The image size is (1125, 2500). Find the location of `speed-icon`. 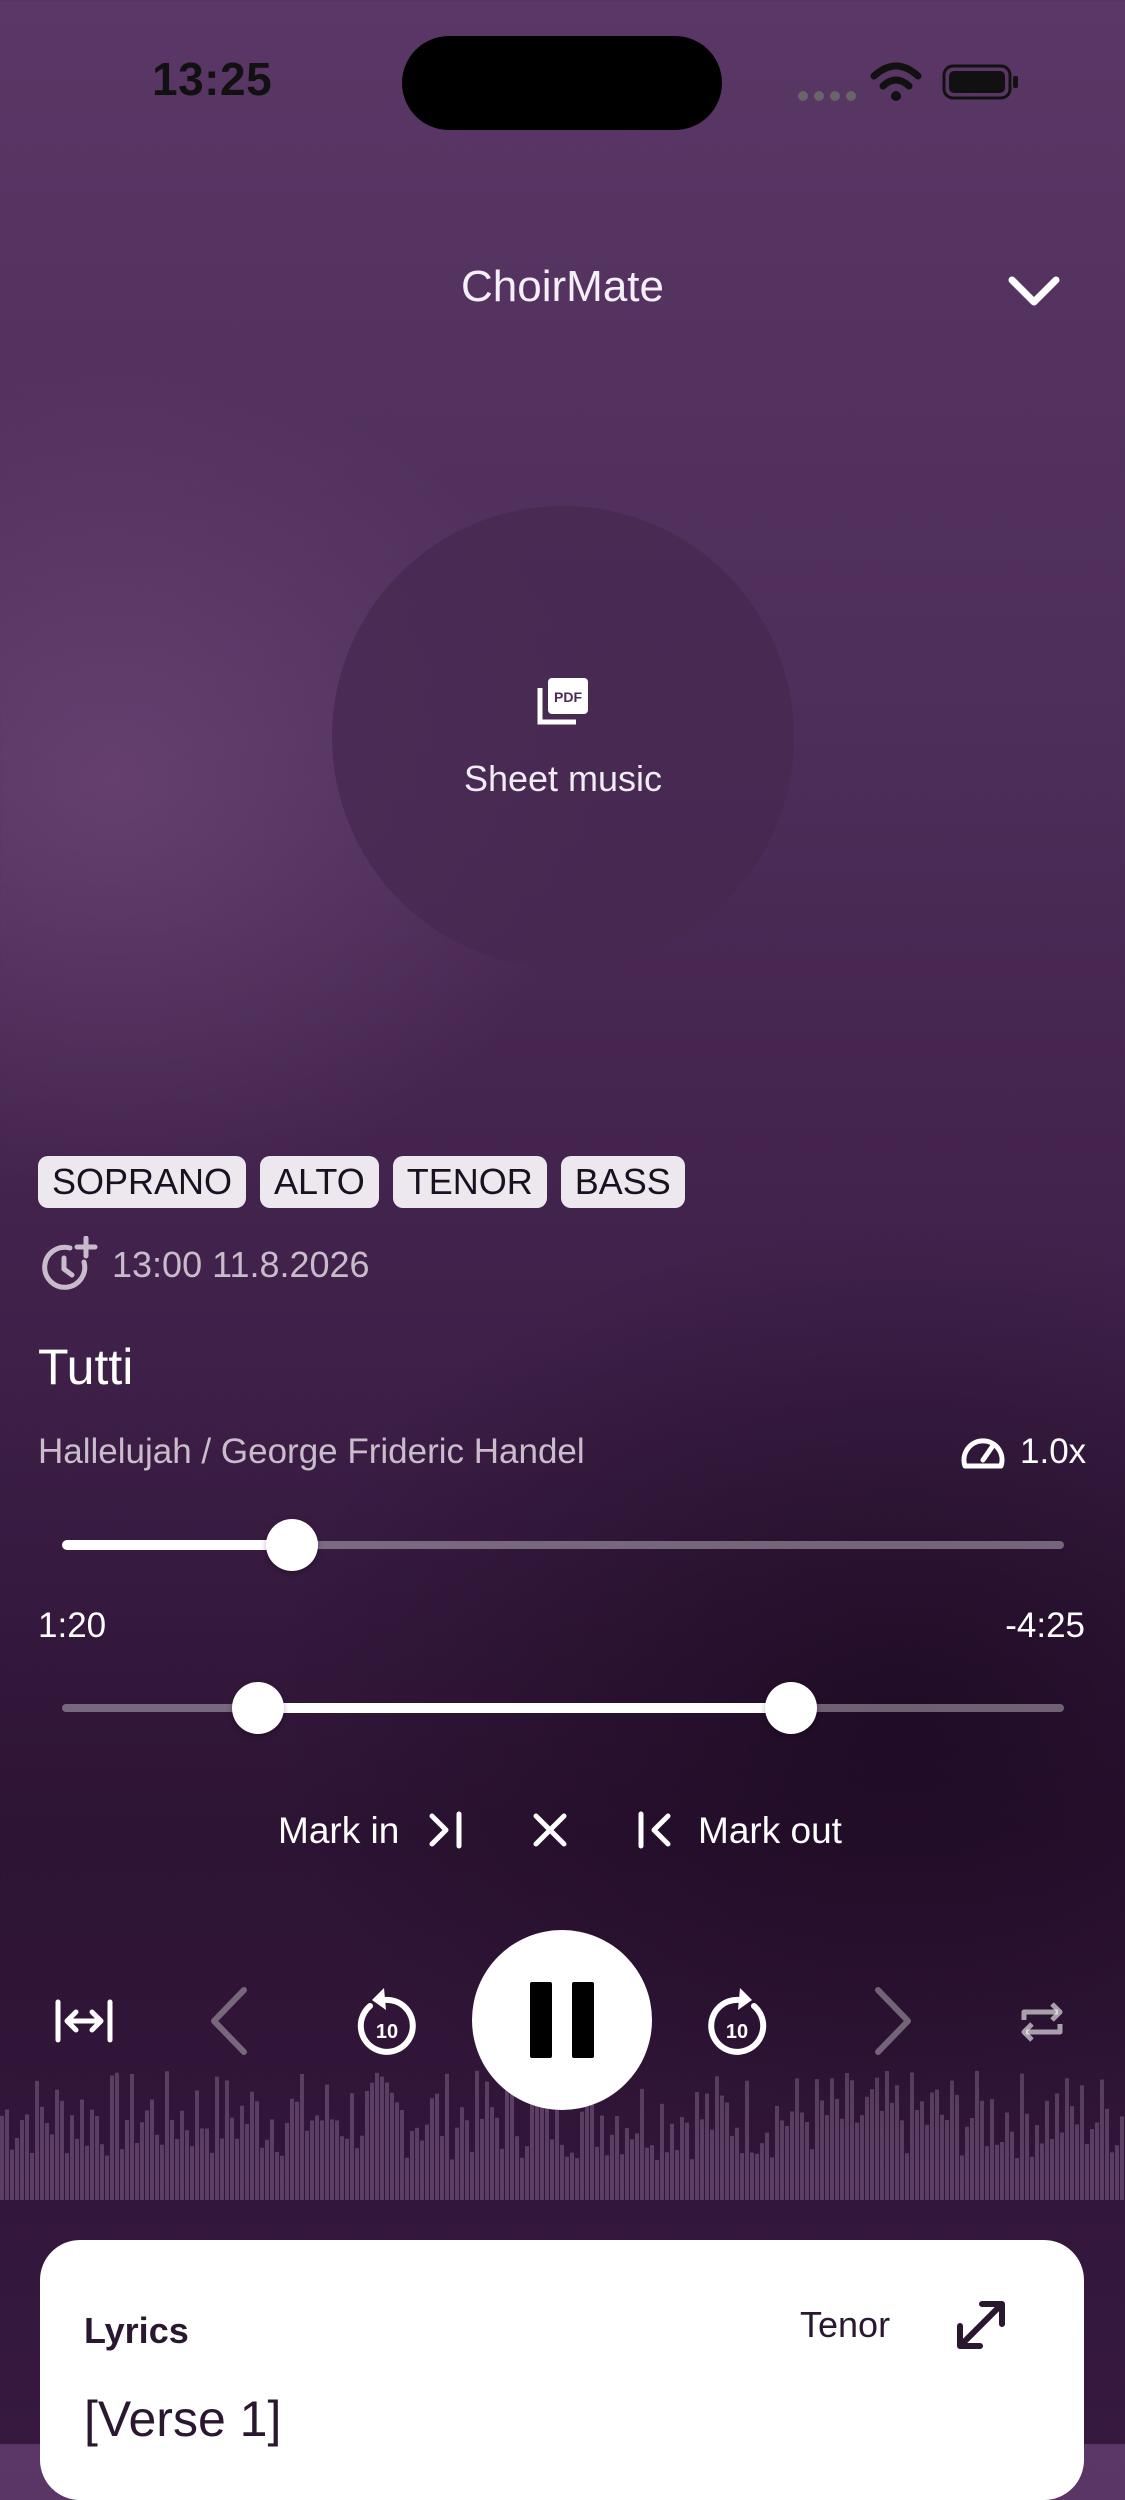

speed-icon is located at coordinates (983, 1452).